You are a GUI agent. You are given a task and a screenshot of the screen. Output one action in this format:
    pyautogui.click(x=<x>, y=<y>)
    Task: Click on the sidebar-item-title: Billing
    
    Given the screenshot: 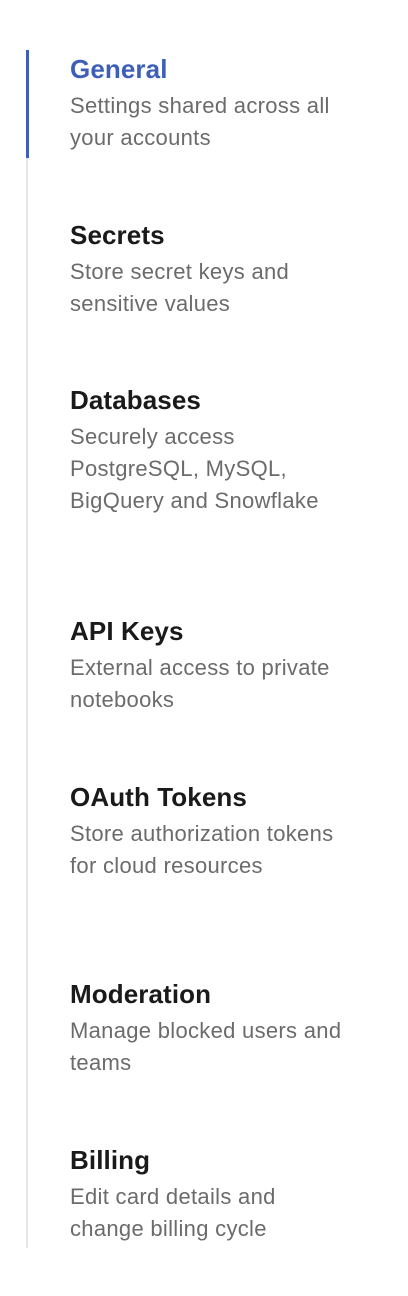 What is the action you would take?
    pyautogui.click(x=110, y=1160)
    